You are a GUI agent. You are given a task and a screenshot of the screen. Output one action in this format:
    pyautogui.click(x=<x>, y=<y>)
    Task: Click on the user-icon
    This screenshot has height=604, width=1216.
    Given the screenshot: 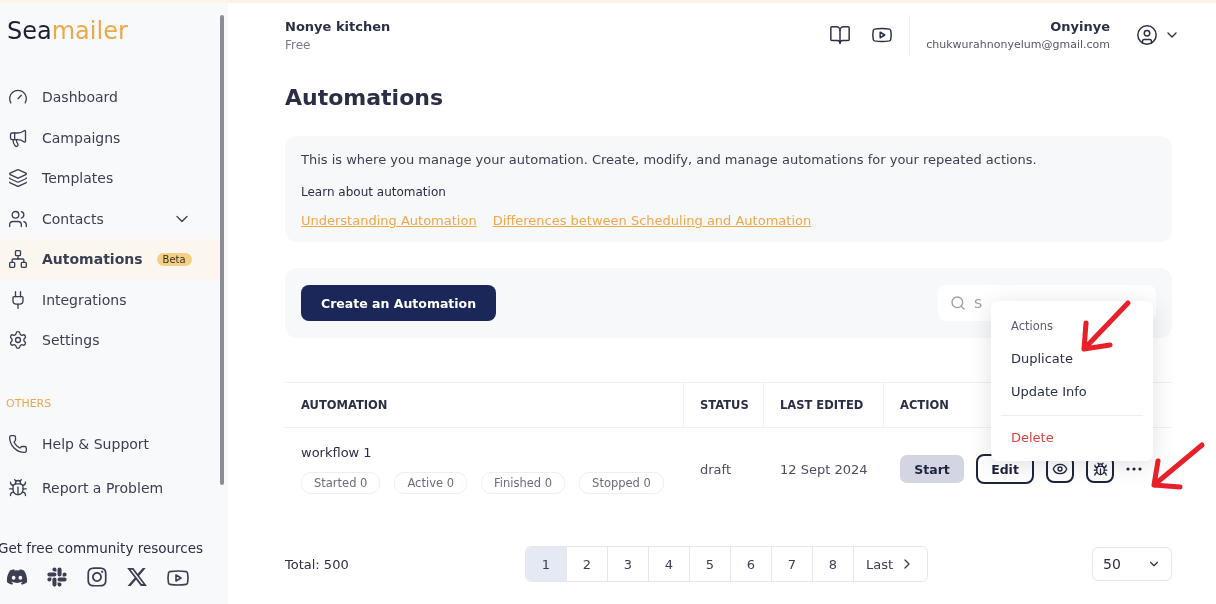 What is the action you would take?
    pyautogui.click(x=1147, y=35)
    